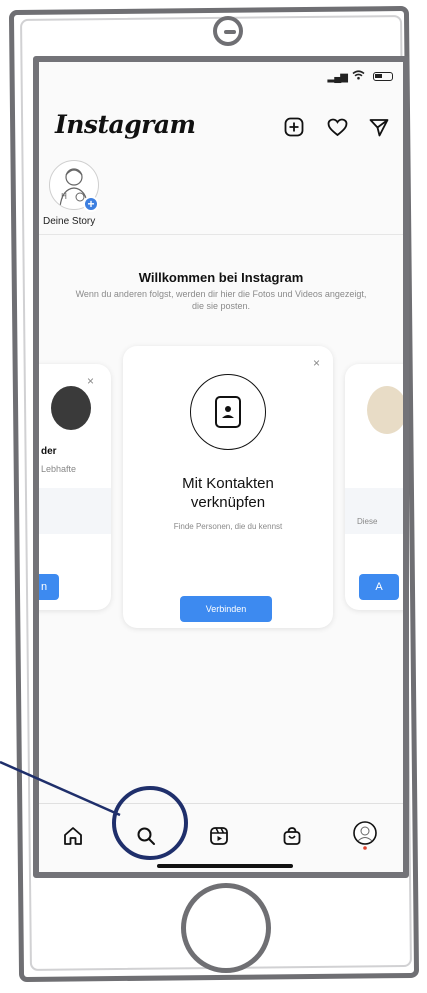  I want to click on contacts-icon-circle, so click(228, 412).